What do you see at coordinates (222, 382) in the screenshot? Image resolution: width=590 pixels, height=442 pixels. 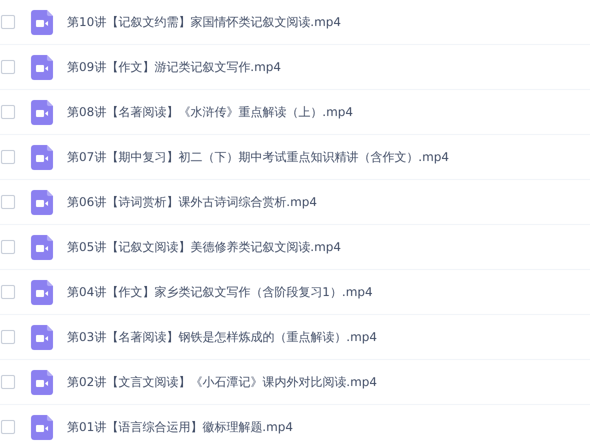 I see `file-name: 第02讲【文言文阅读】《小石潭记》课内外对比阅读.mp4` at bounding box center [222, 382].